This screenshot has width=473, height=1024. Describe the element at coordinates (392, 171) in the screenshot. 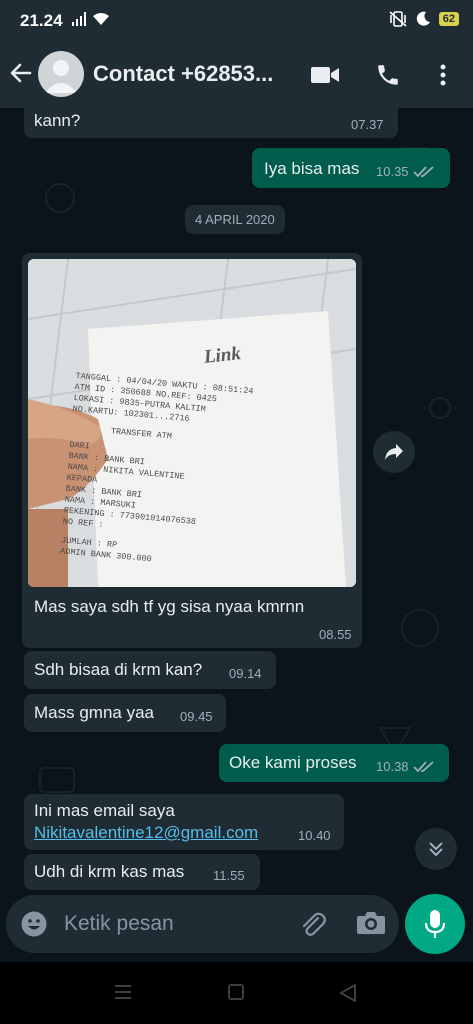

I see `message-time: 10.35` at that location.